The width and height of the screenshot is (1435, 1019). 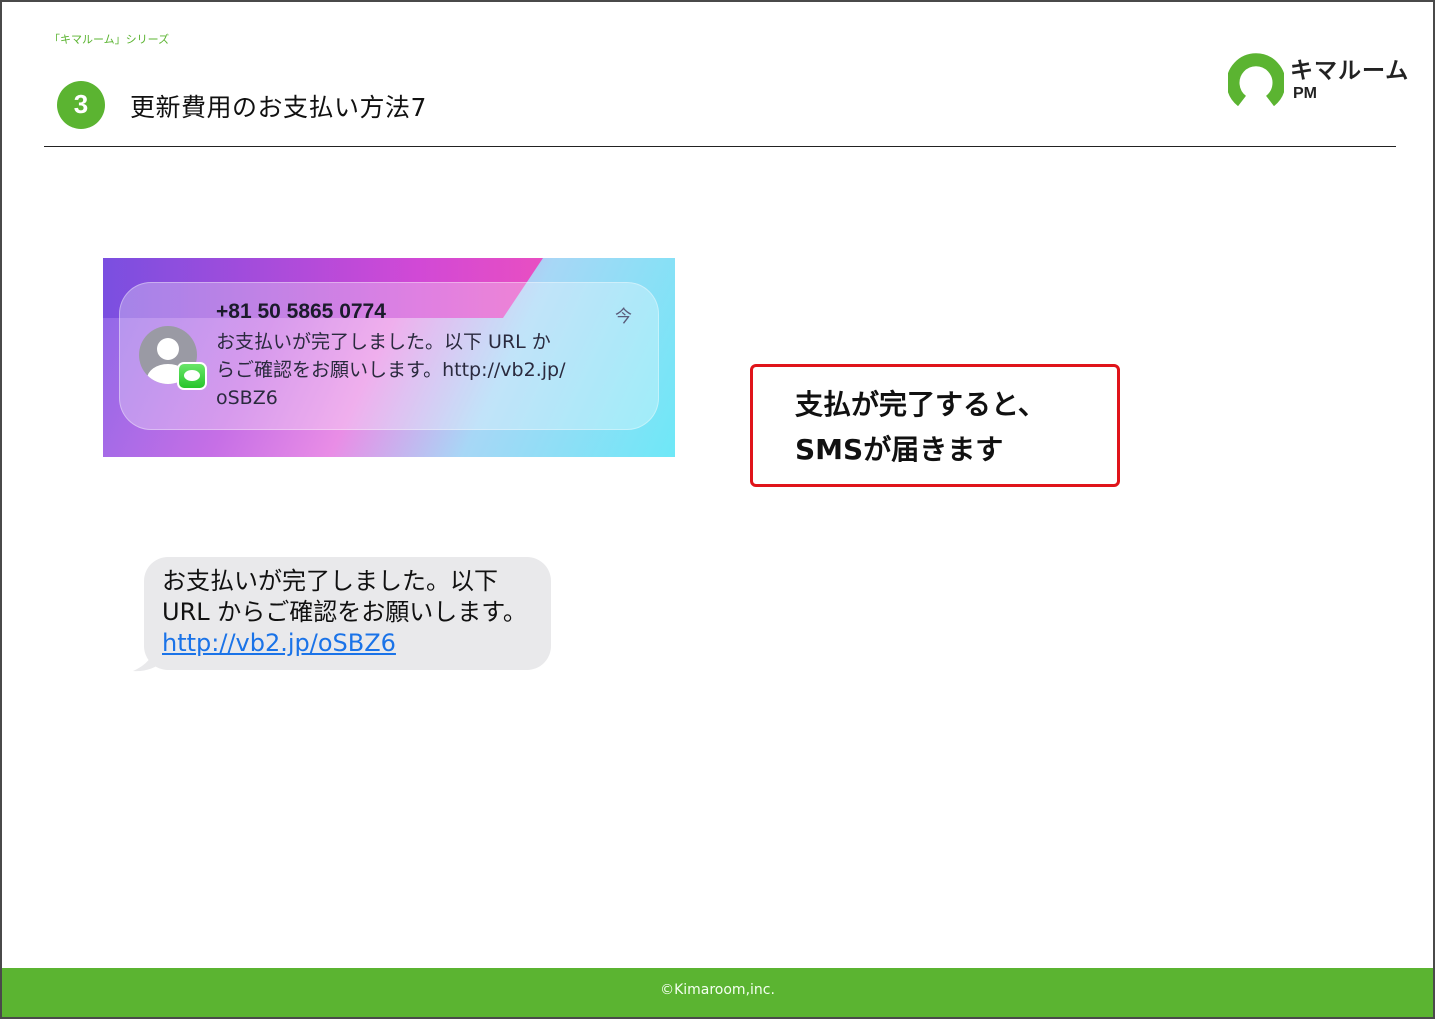 What do you see at coordinates (1256, 79) in the screenshot?
I see `logo-ring-icon` at bounding box center [1256, 79].